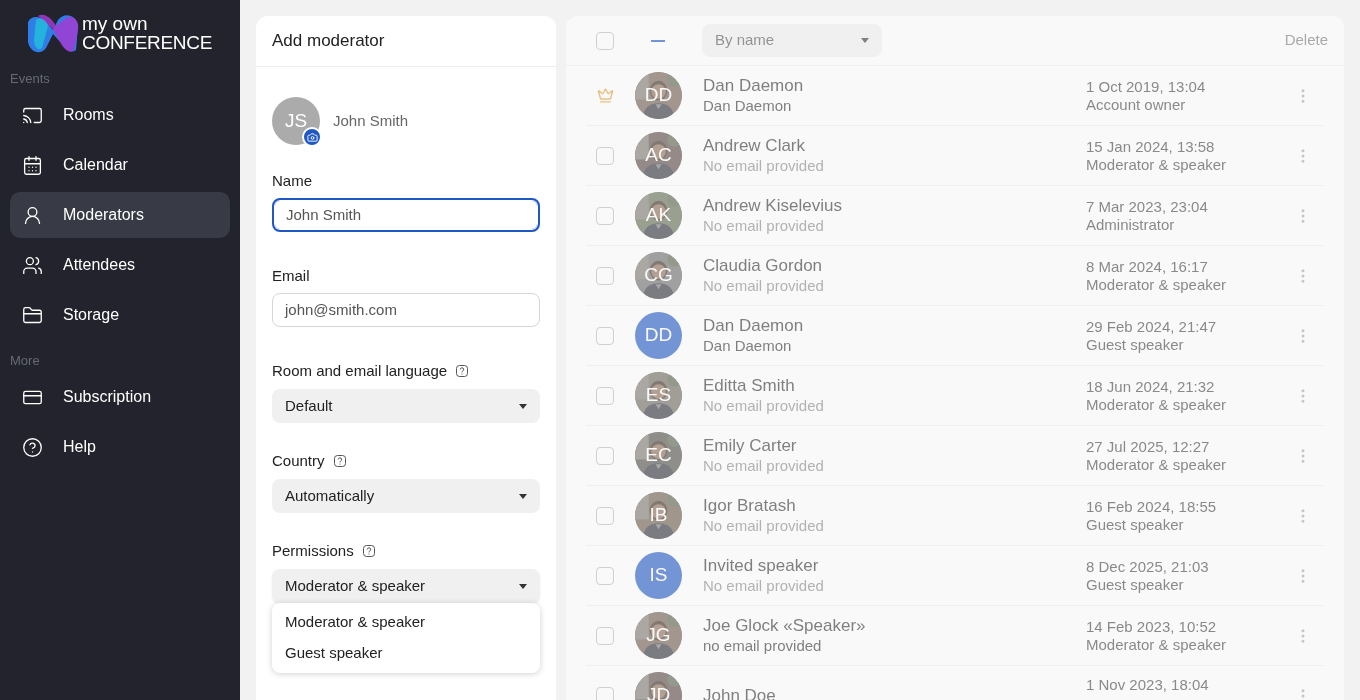  What do you see at coordinates (30, 79) in the screenshot?
I see `section-label: Events` at bounding box center [30, 79].